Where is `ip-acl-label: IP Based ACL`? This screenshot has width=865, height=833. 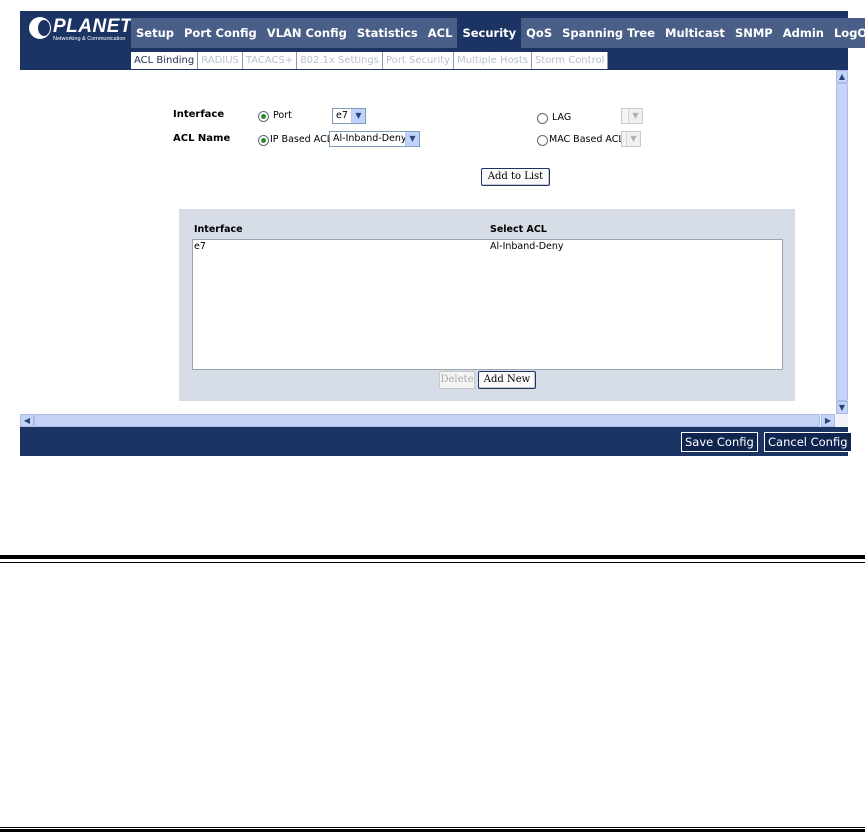
ip-acl-label: IP Based ACL is located at coordinates (301, 139).